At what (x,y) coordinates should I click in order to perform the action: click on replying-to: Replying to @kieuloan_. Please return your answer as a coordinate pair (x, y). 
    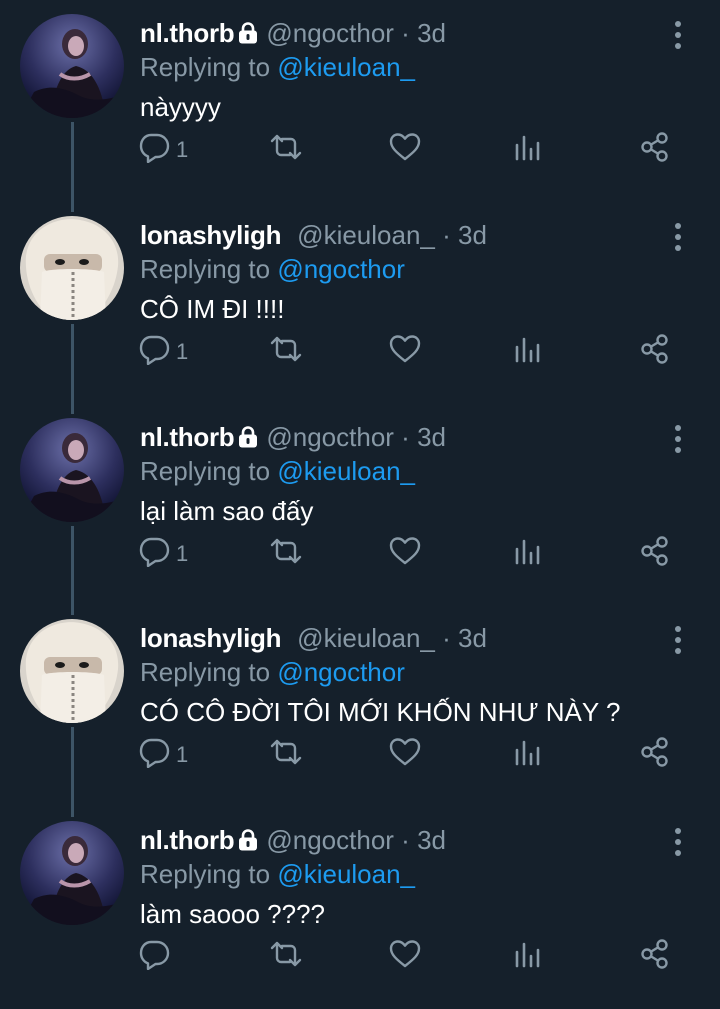
    Looking at the image, I should click on (395, 471).